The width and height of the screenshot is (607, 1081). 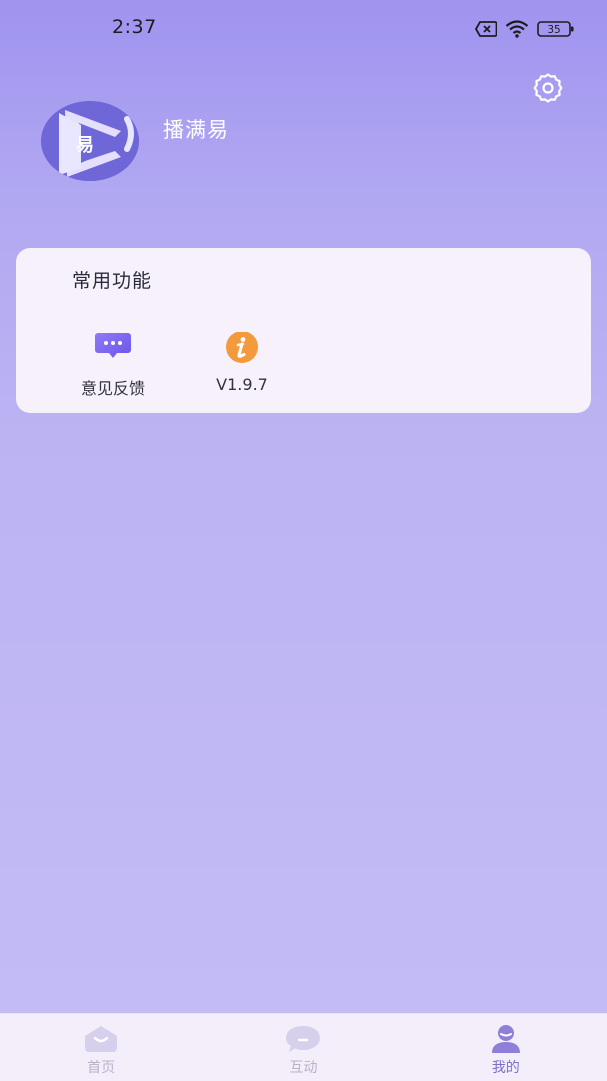 I want to click on chat-bubble-icon, so click(x=113, y=348).